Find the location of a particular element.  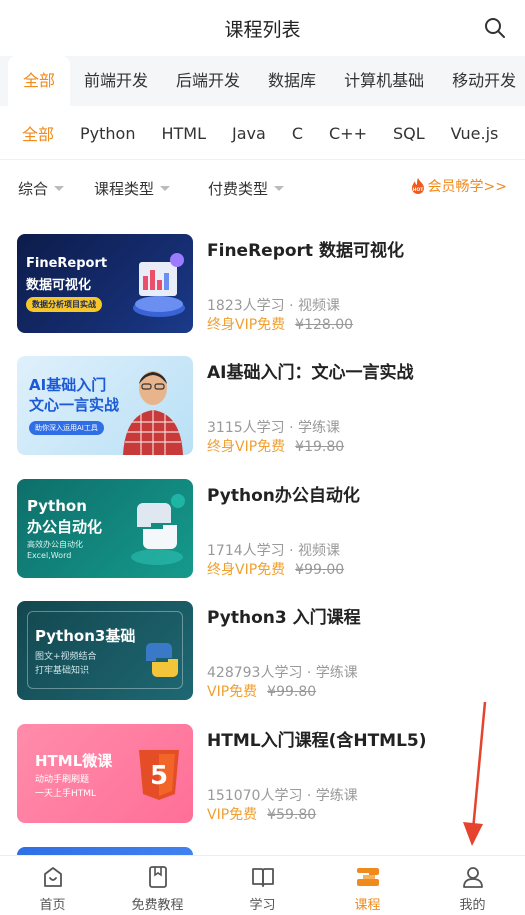

nav-study: 学习 is located at coordinates (262, 885).